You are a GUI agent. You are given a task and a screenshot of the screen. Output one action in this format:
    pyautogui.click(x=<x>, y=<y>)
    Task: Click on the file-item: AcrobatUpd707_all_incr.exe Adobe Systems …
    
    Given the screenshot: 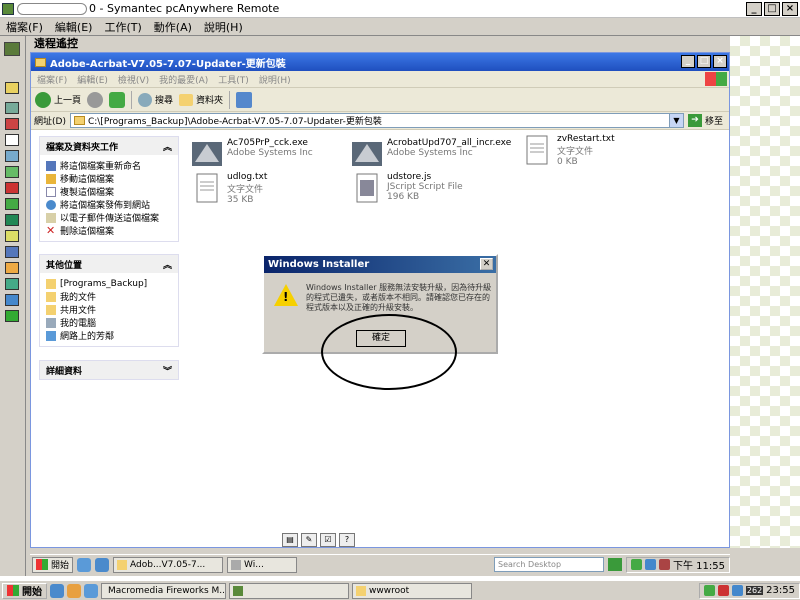 What is the action you would take?
    pyautogui.click(x=431, y=154)
    